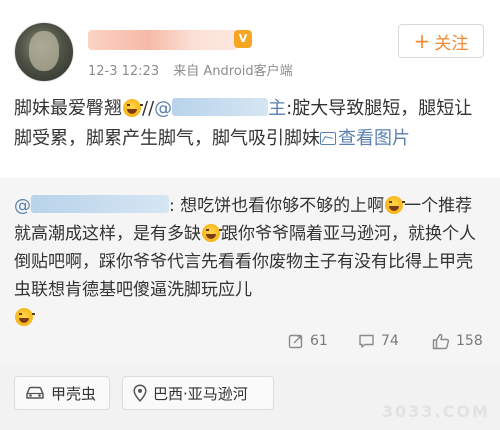 This screenshot has height=430, width=500. I want to click on post-source: 来自 Android客户端, so click(233, 71).